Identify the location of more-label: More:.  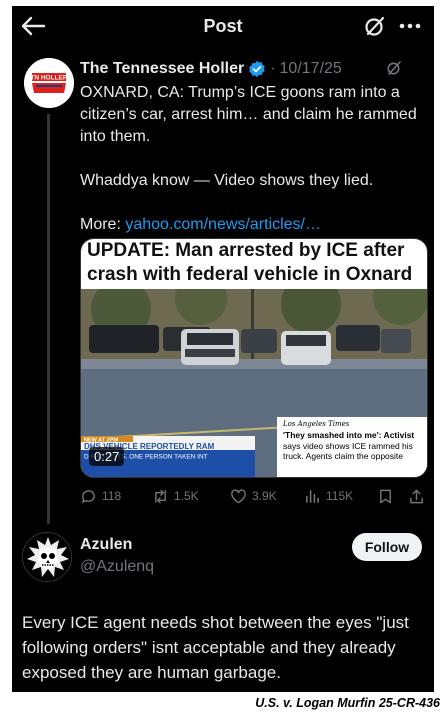
(103, 224).